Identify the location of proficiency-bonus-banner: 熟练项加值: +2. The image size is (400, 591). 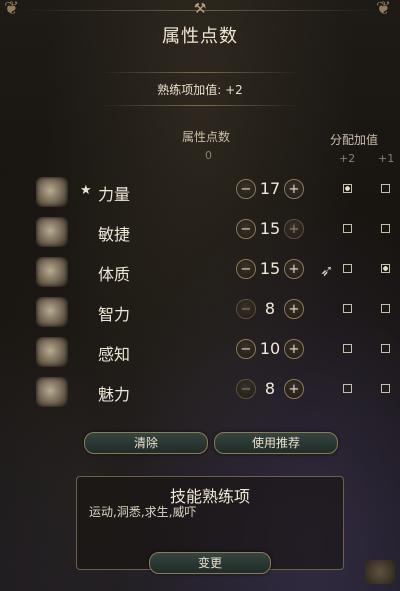
(200, 89).